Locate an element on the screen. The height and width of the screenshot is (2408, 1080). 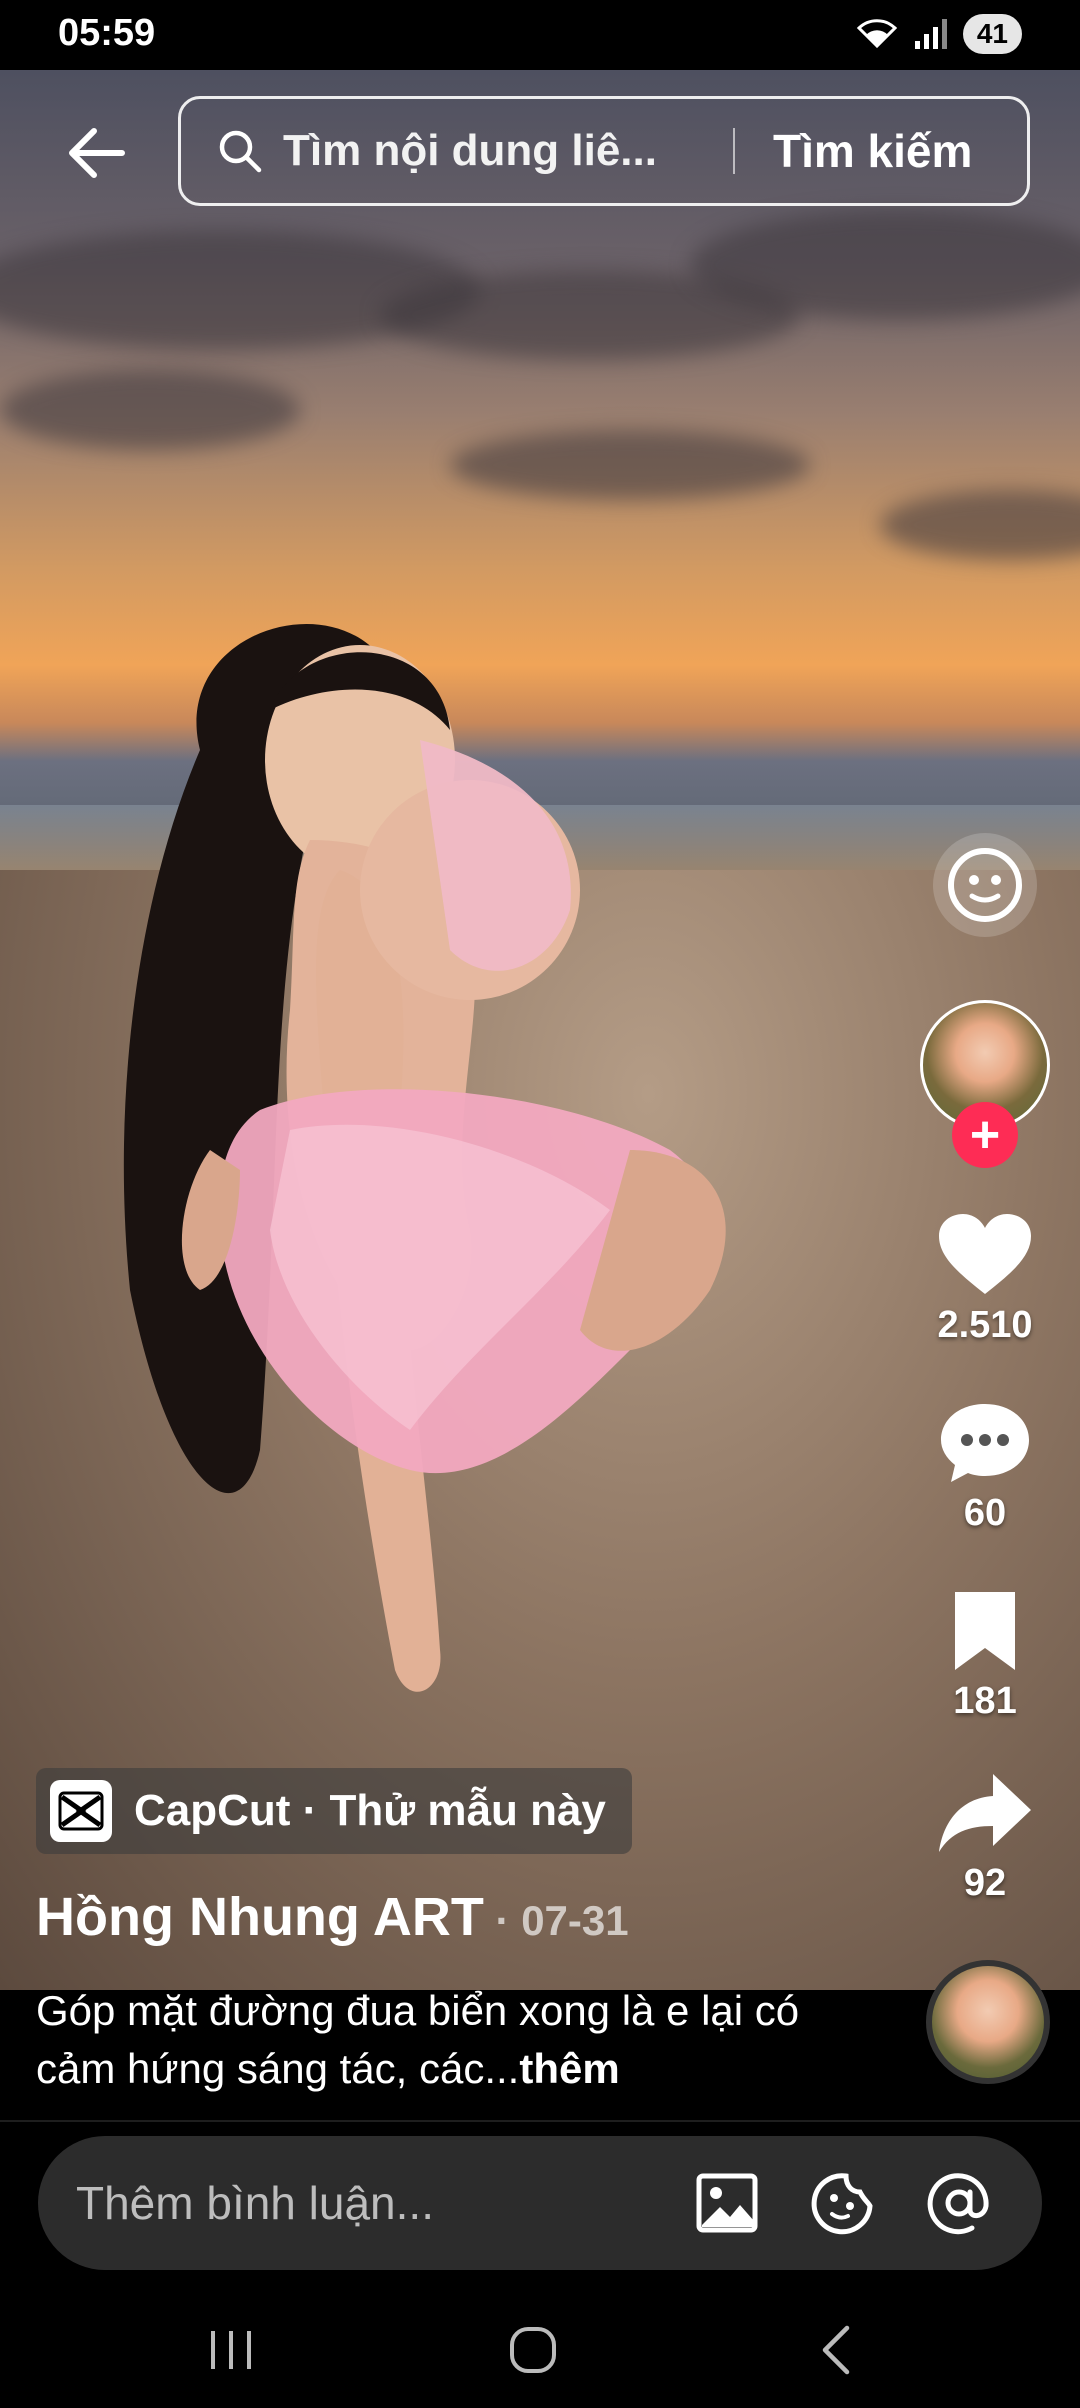
like-button: 2.510 is located at coordinates (985, 1279).